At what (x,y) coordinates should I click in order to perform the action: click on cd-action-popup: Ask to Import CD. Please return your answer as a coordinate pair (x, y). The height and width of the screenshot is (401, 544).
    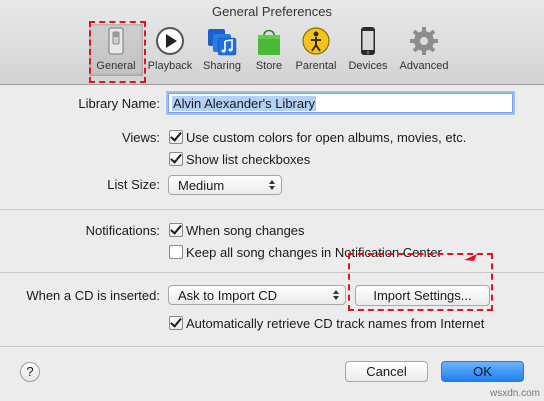
    Looking at the image, I should click on (257, 295).